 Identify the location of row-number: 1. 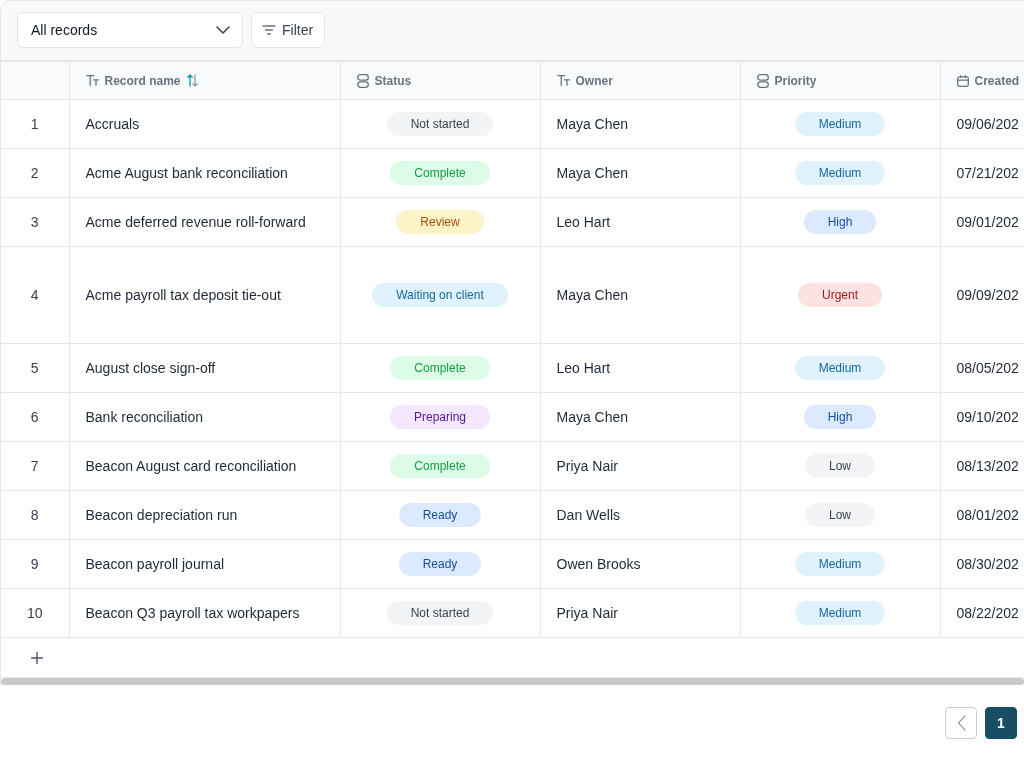
(34, 124).